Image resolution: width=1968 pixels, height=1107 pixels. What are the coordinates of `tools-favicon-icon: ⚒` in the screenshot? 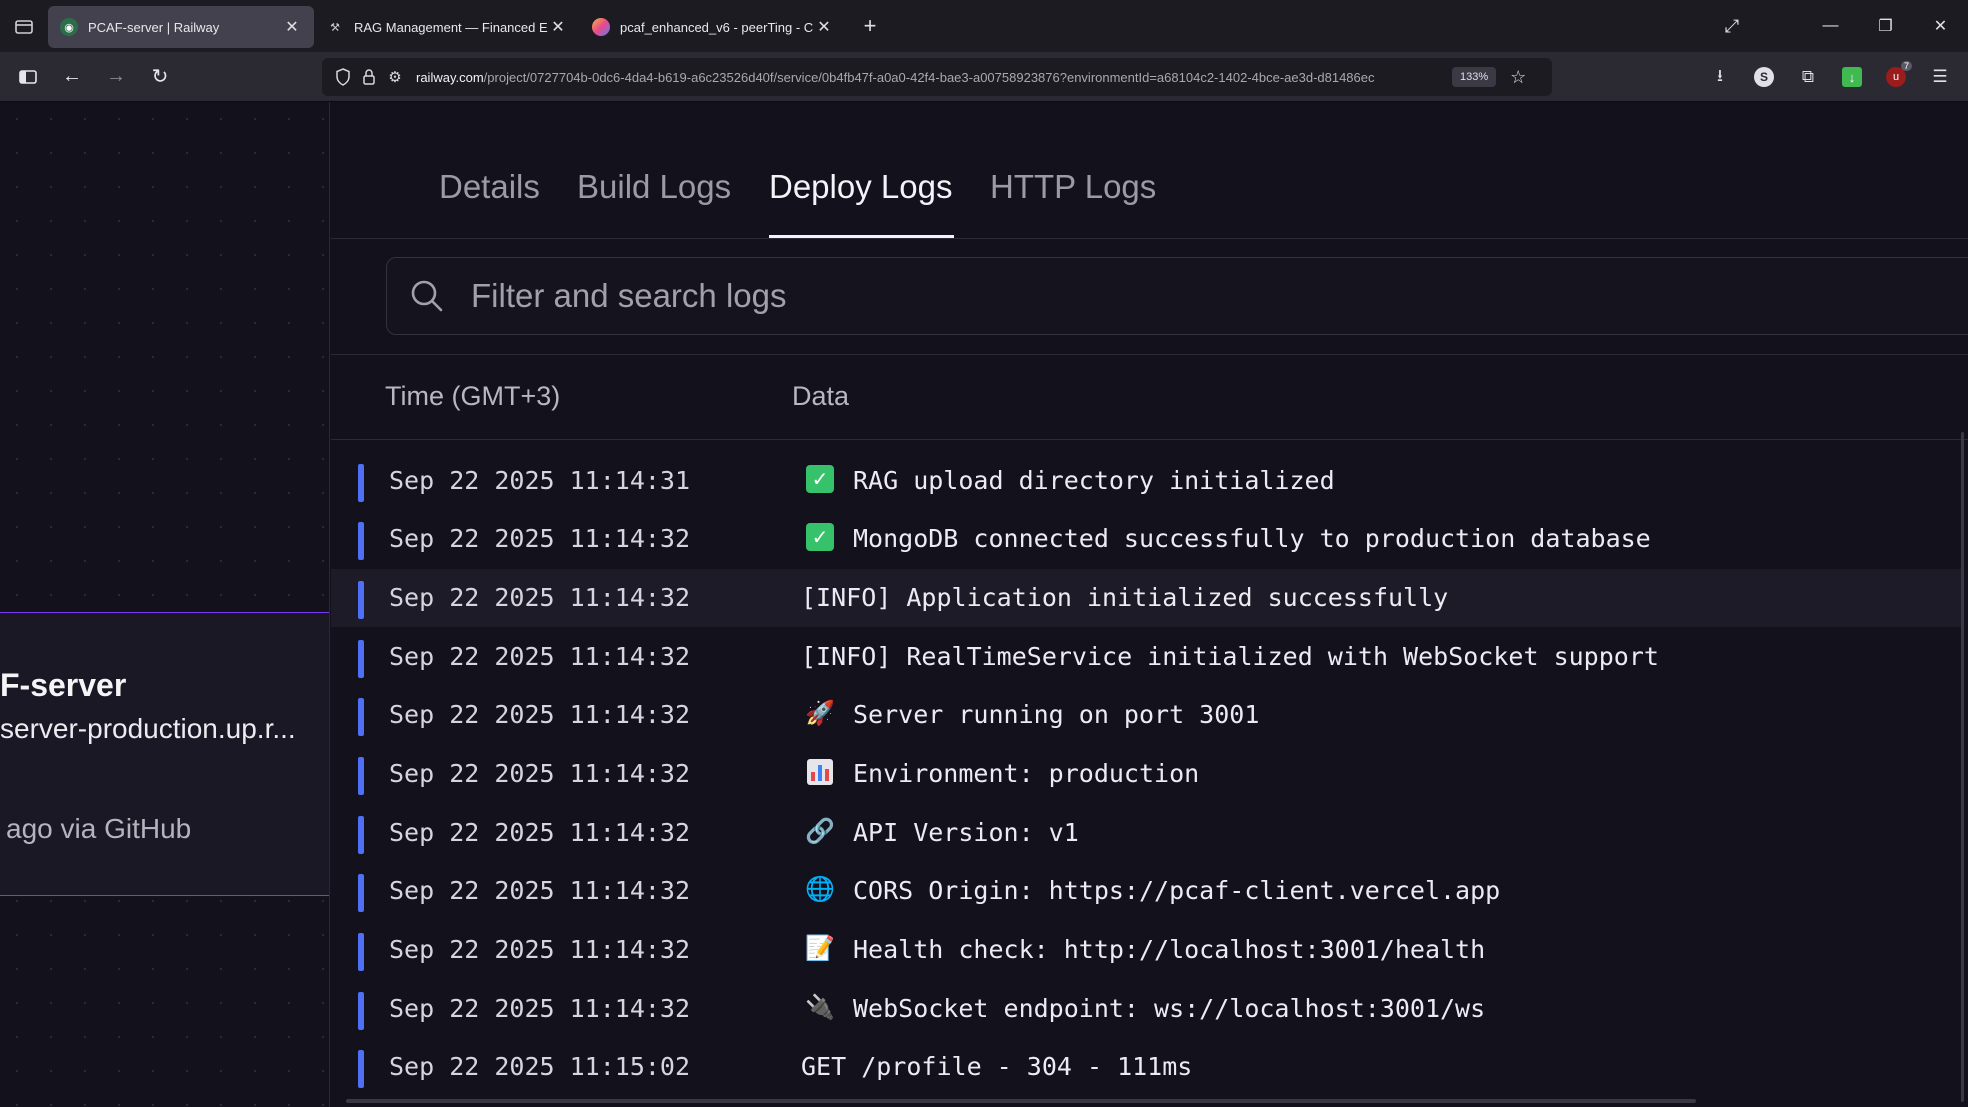 It's located at (335, 27).